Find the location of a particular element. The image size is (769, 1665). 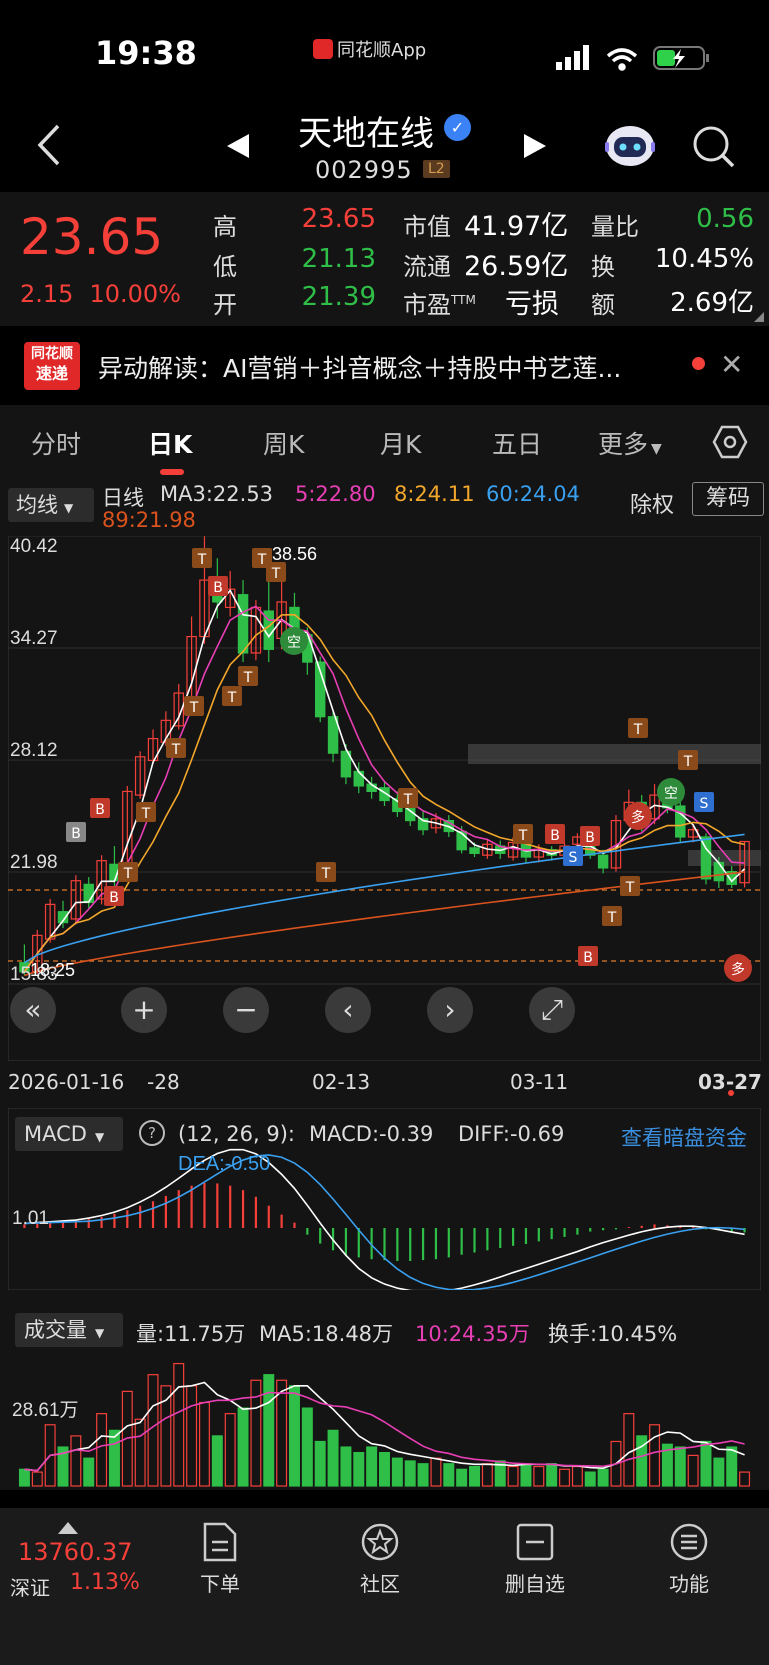

back-icon is located at coordinates (50, 145).